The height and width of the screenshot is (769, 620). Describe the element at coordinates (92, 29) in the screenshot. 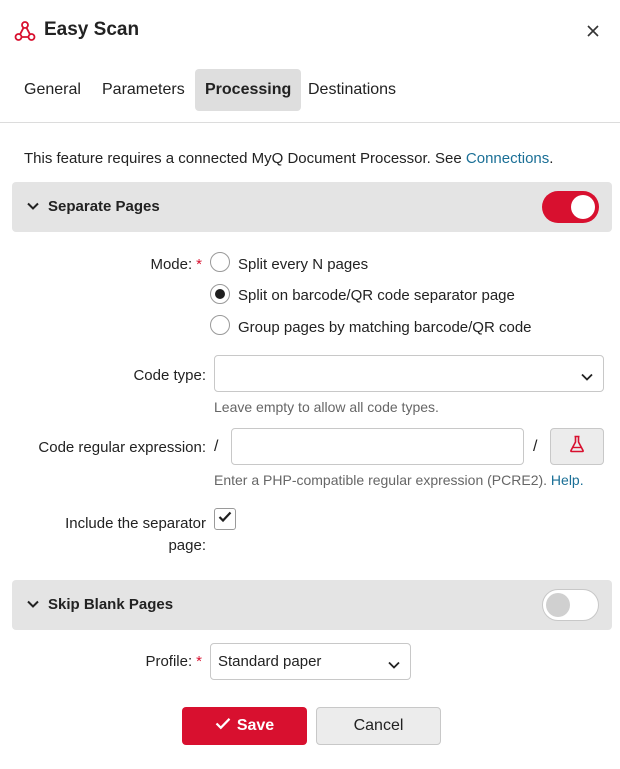

I see `window-title: Easy Scan` at that location.